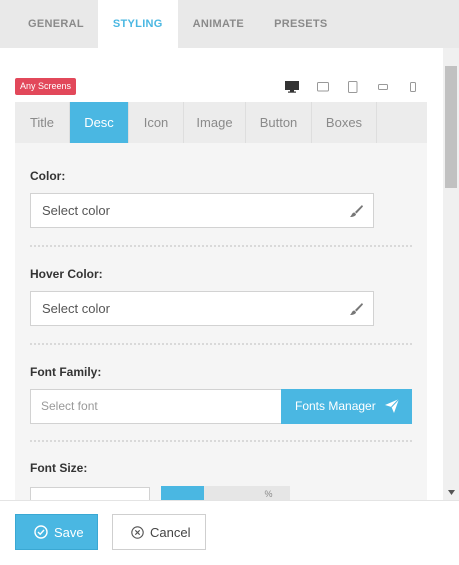  I want to click on mobile-landscape-icon, so click(383, 87).